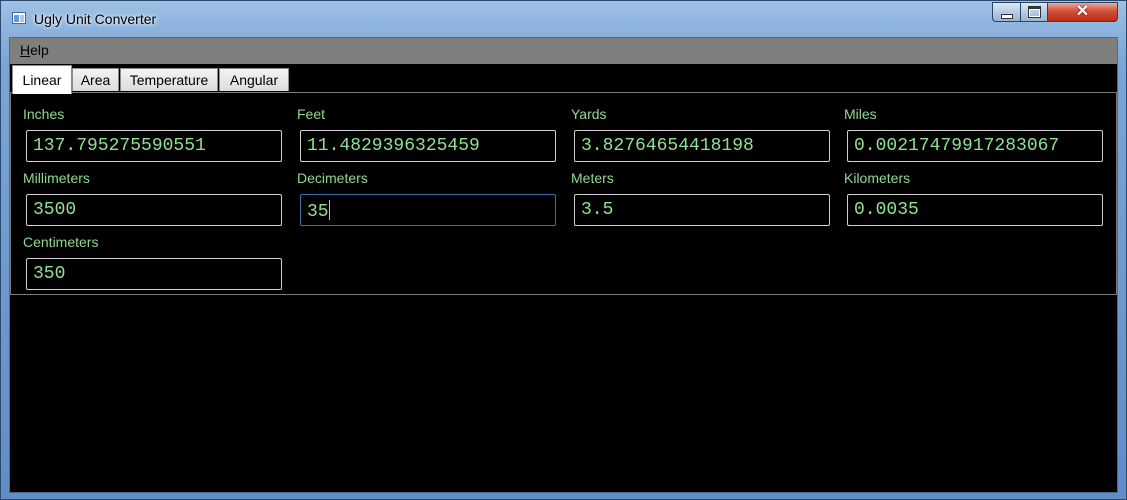  I want to click on close-button: ✕, so click(1082, 12).